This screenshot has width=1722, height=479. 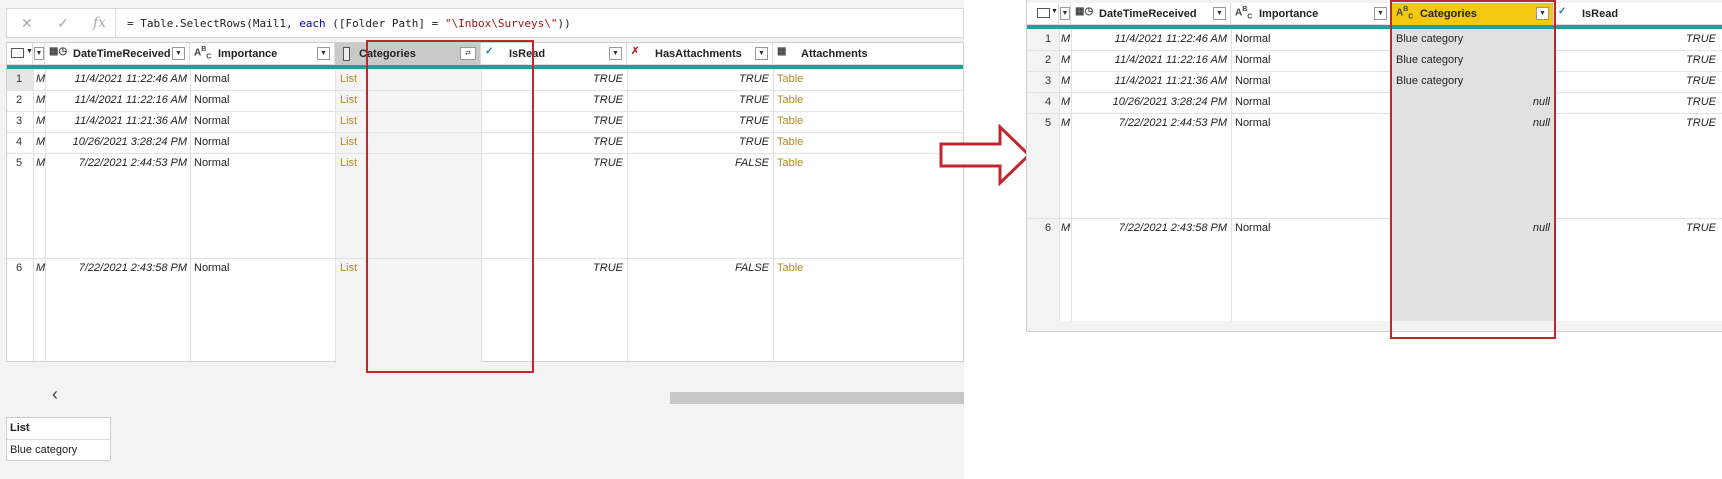 I want to click on boolean-type-icon: ✓, so click(x=1562, y=11).